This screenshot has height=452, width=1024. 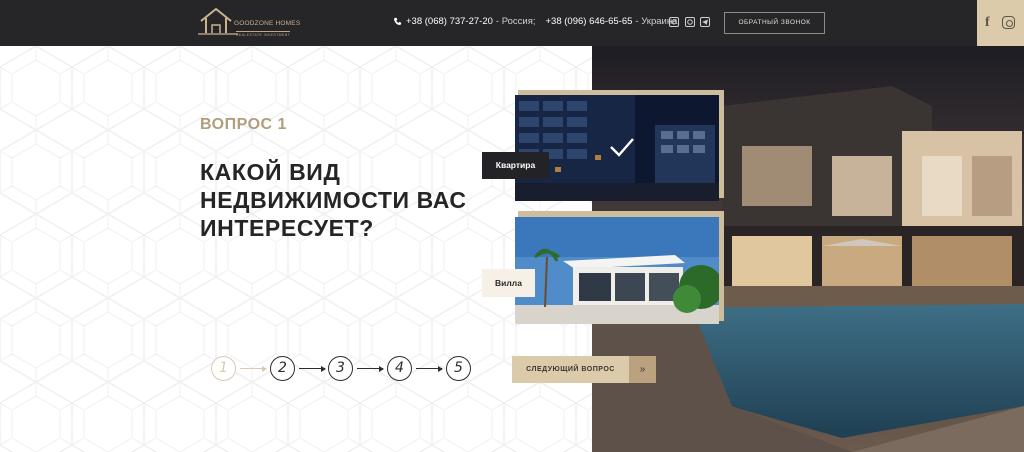 What do you see at coordinates (458, 368) in the screenshot?
I see `step-5: 5` at bounding box center [458, 368].